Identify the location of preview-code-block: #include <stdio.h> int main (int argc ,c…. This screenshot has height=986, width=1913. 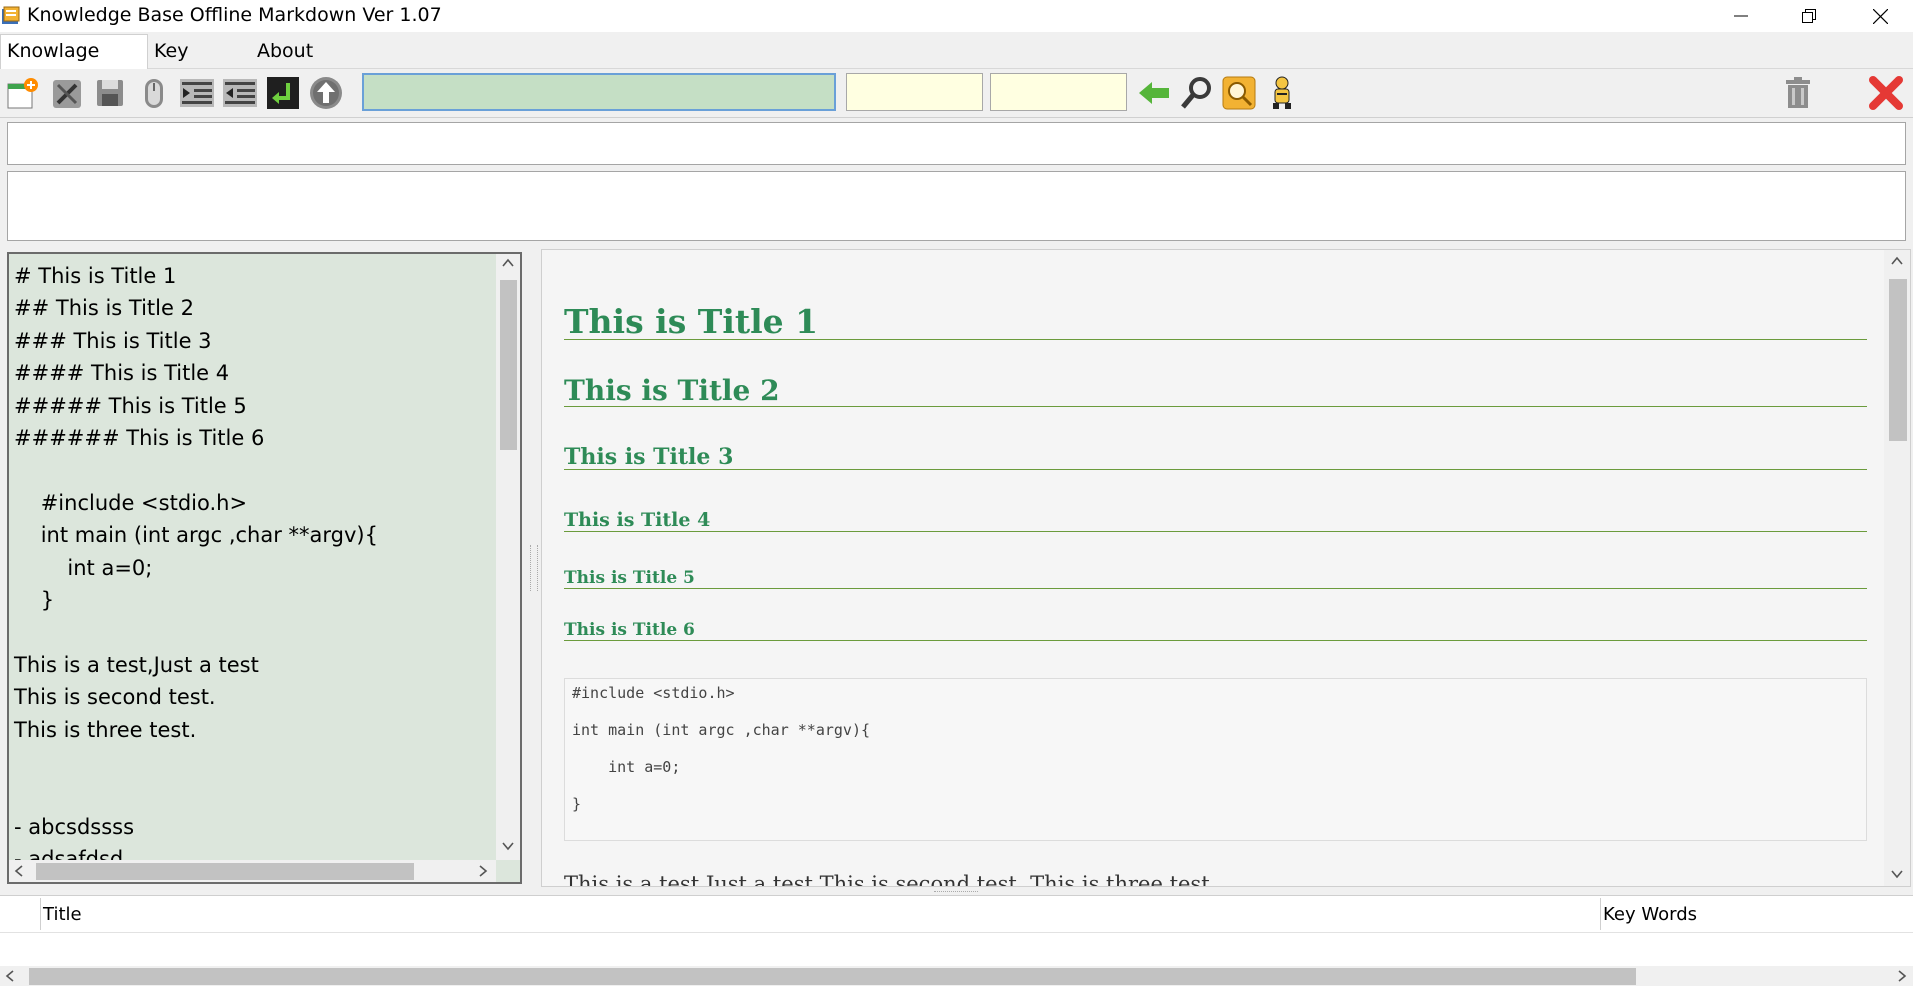
(1215, 759).